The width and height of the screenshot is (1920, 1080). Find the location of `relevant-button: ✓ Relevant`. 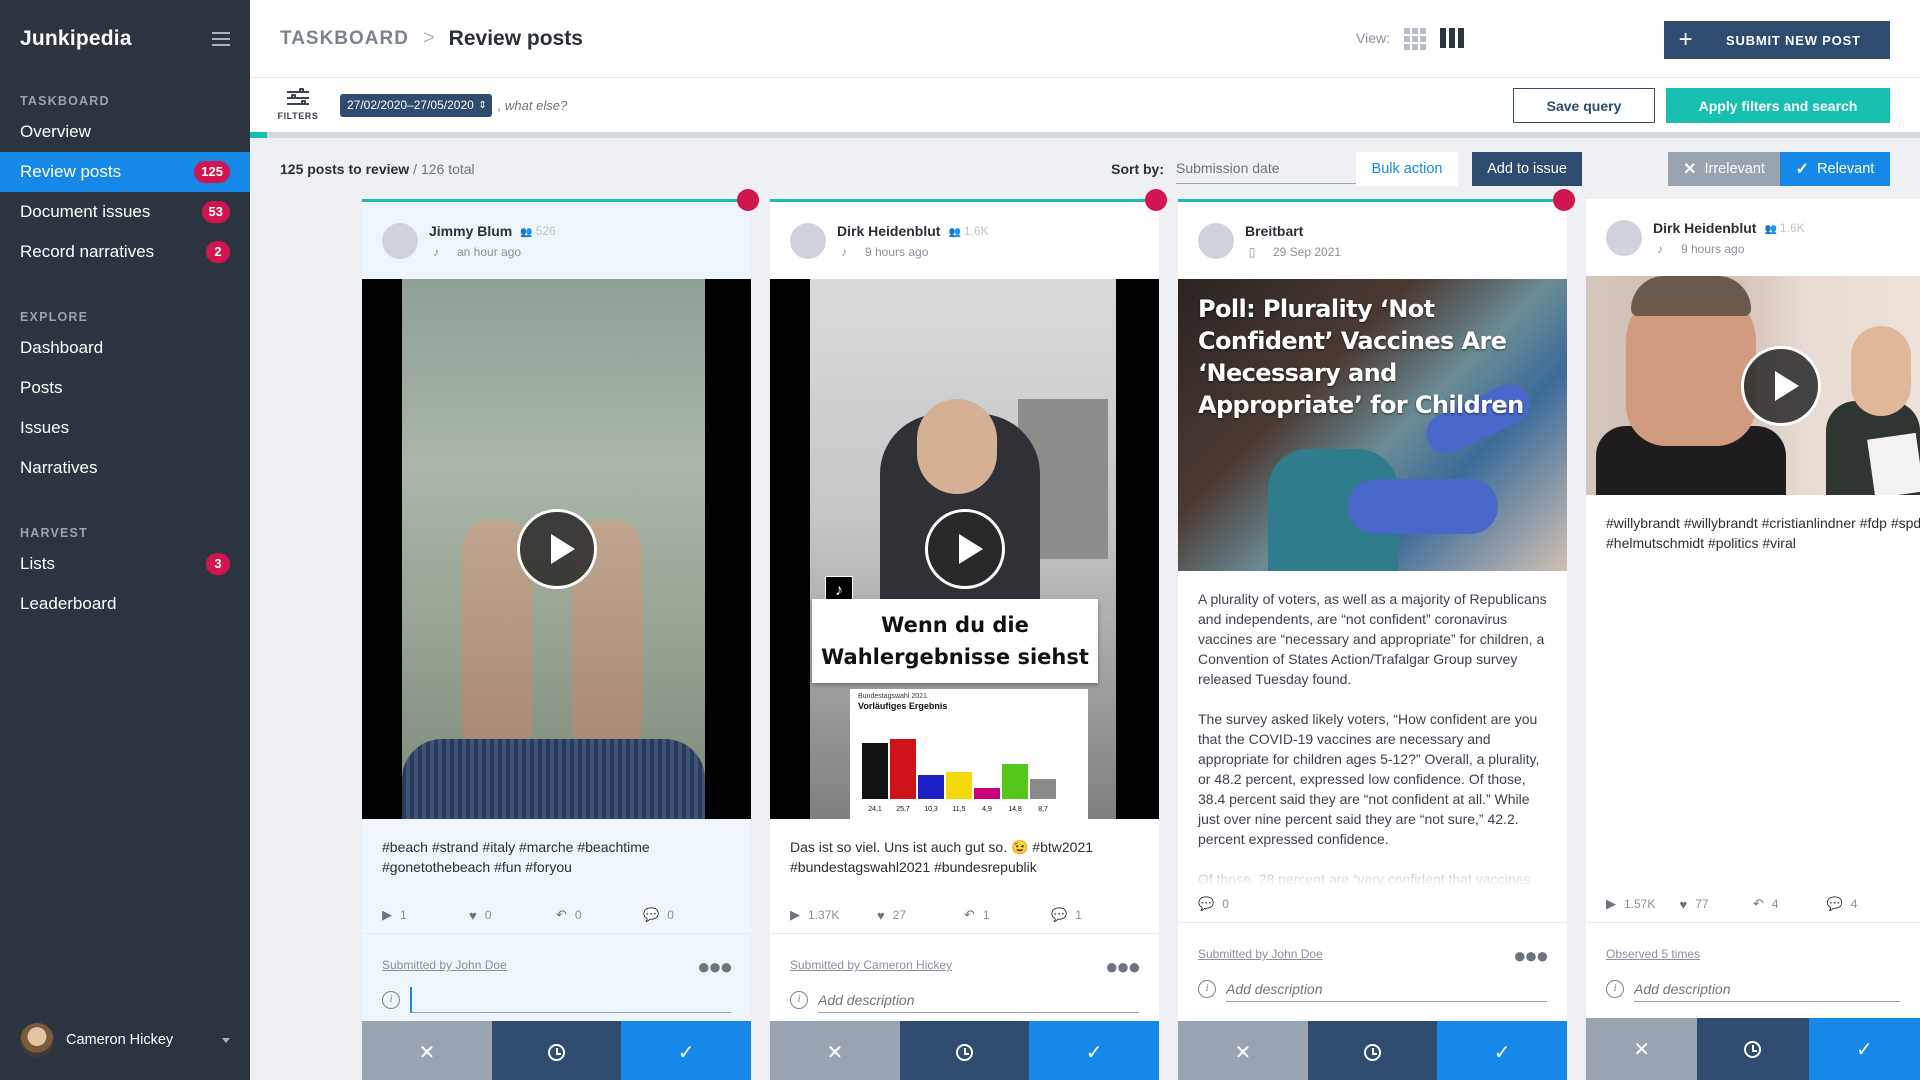

relevant-button: ✓ Relevant is located at coordinates (1835, 169).